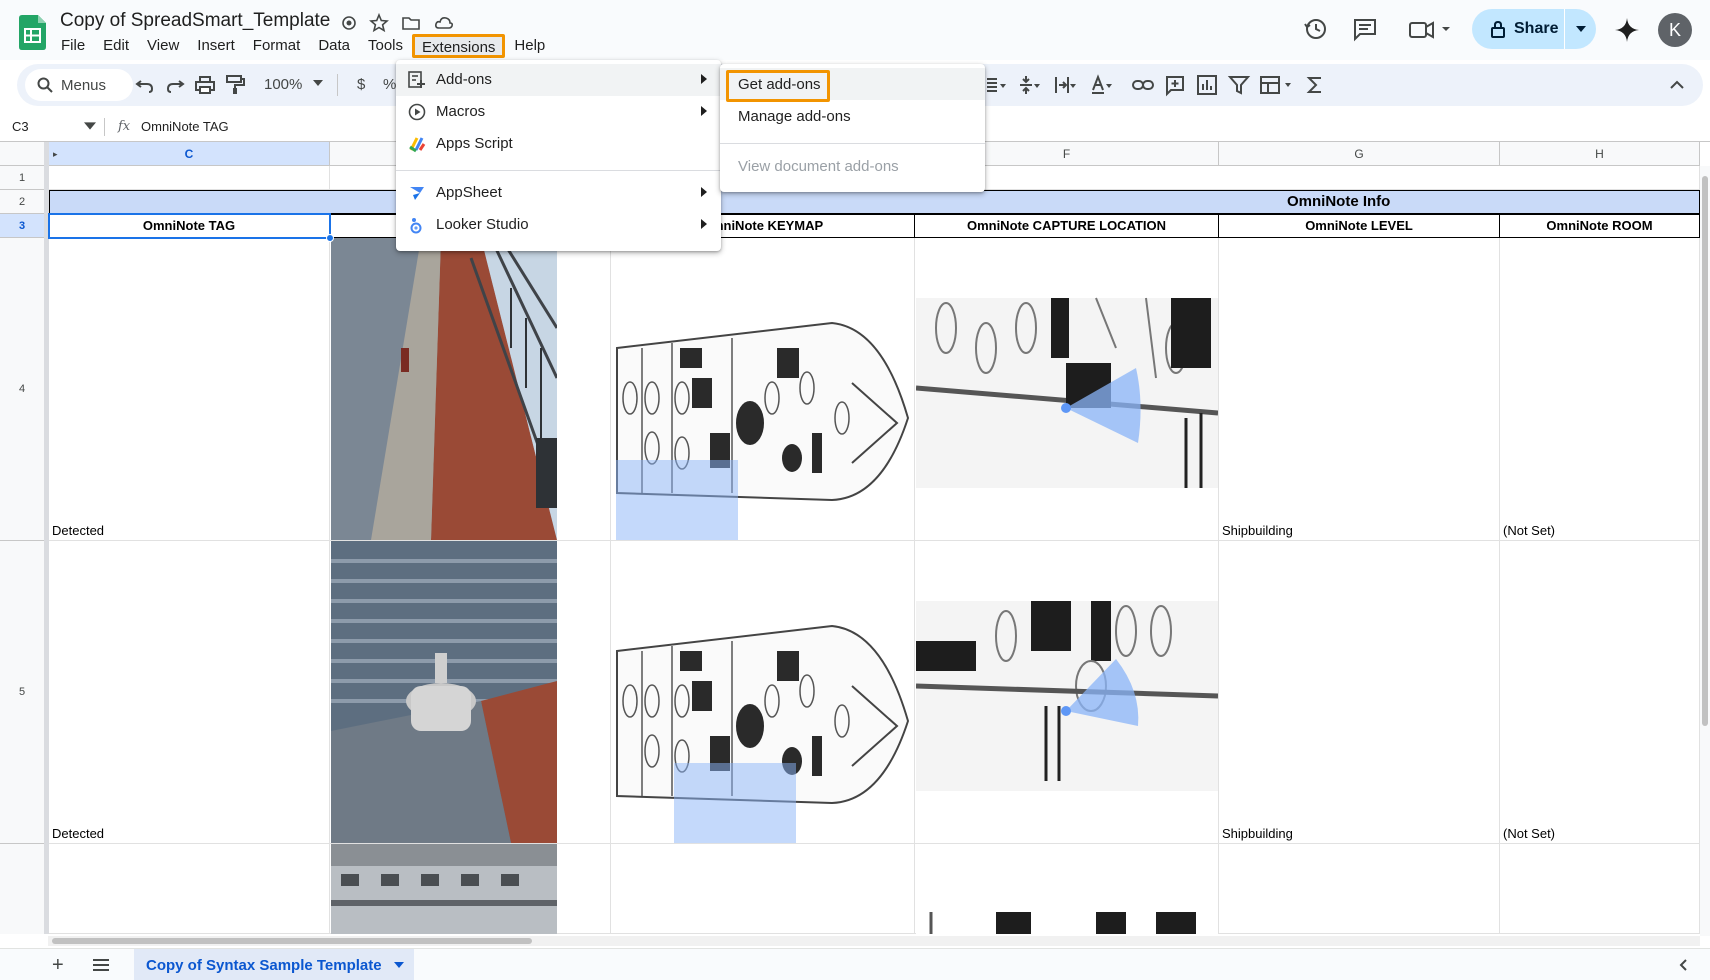  I want to click on merged-header-omninote-info: OmniNote Info, so click(874, 202).